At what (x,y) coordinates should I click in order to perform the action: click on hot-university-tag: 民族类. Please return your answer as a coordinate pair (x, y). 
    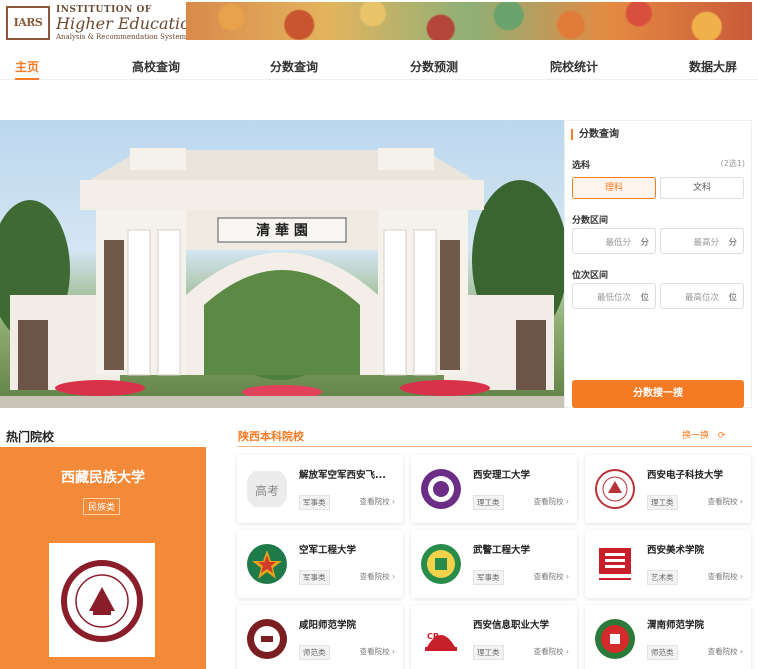
    Looking at the image, I should click on (102, 506).